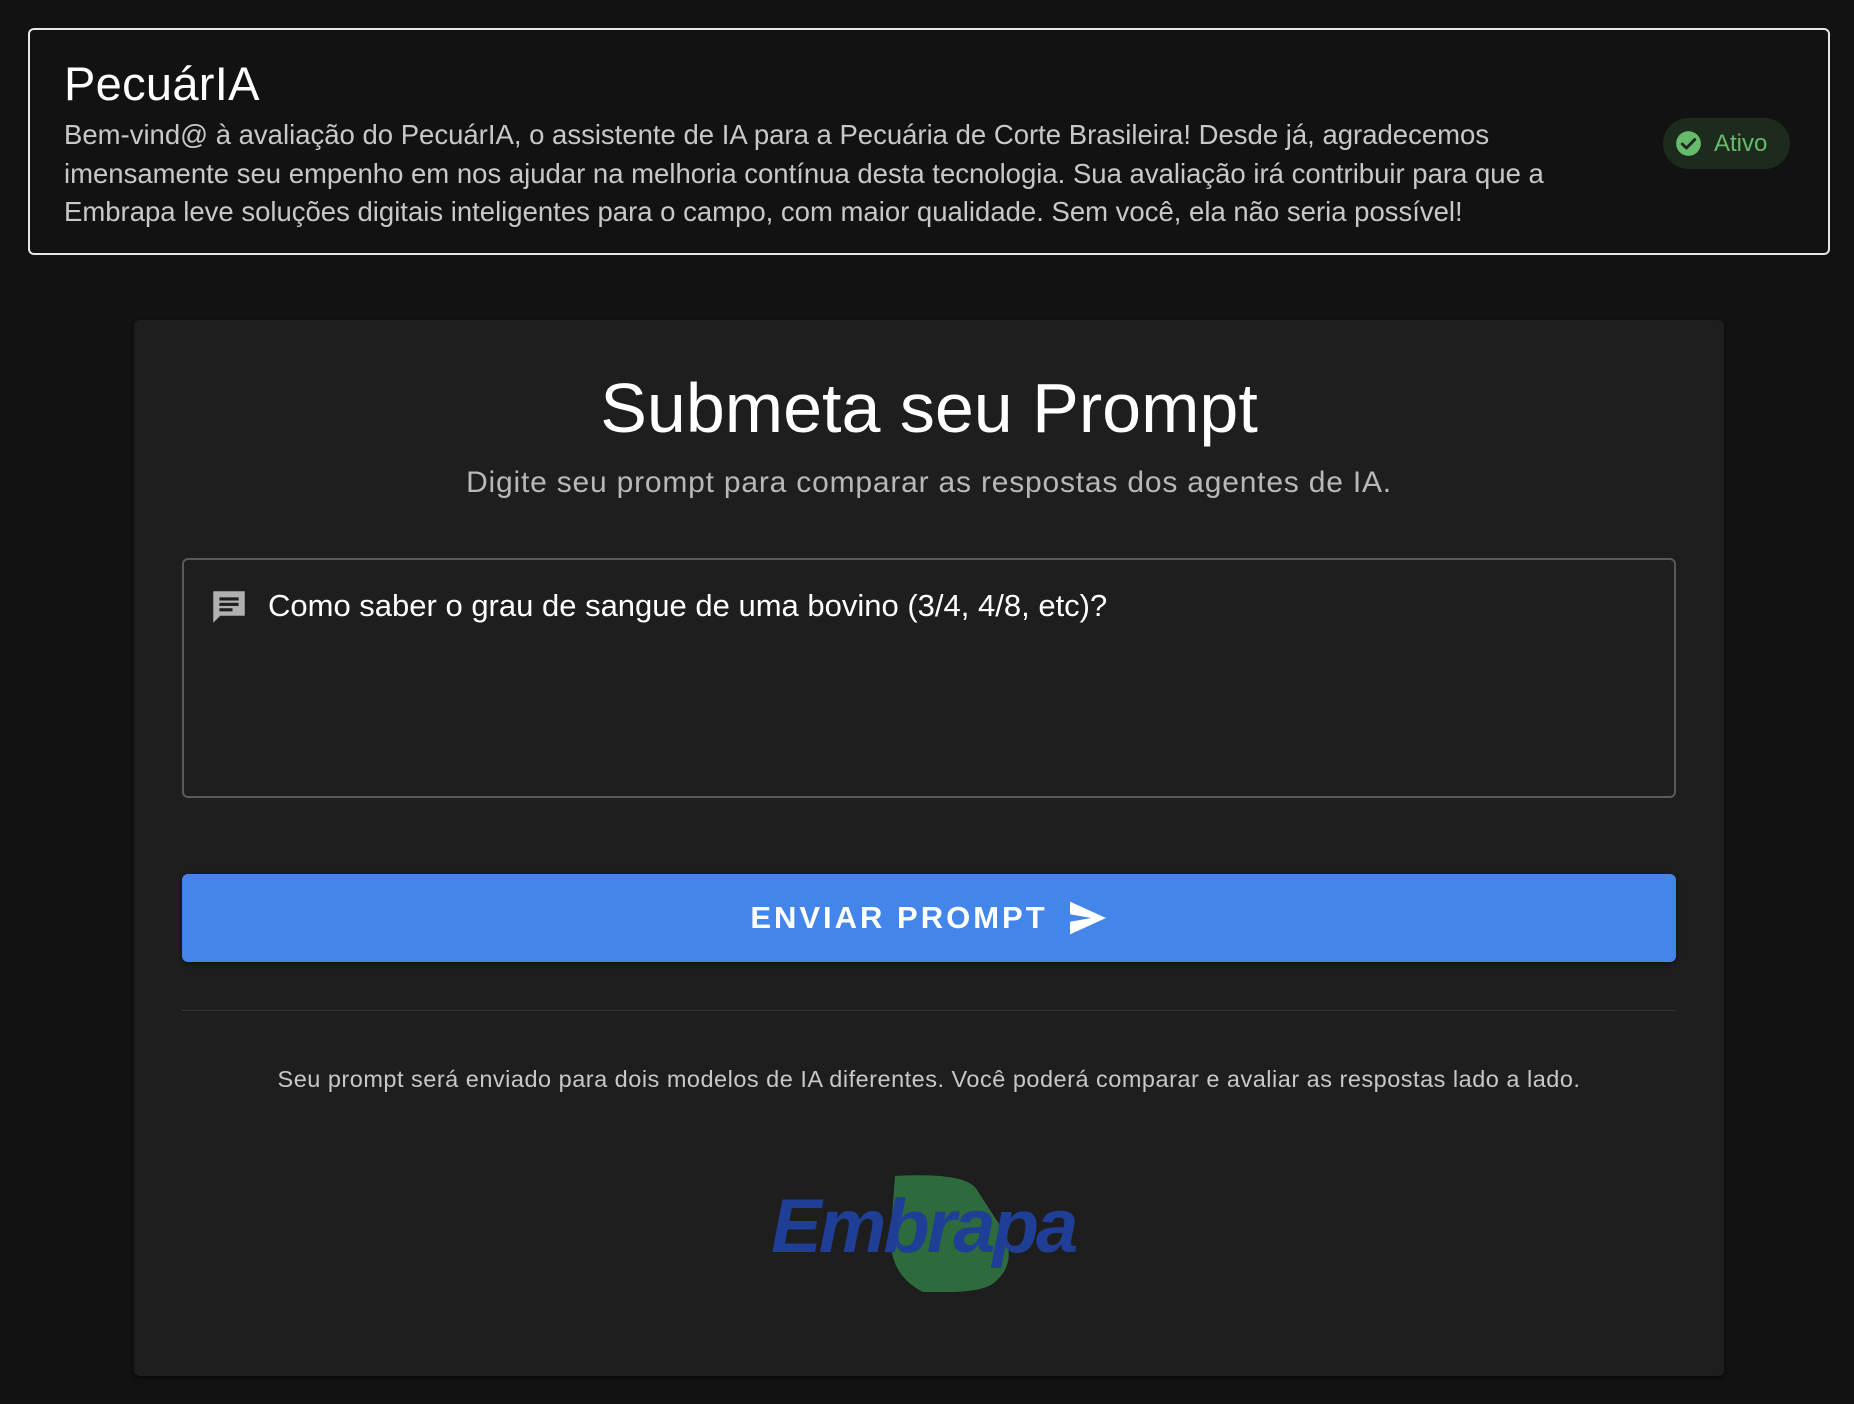 The image size is (1854, 1404). I want to click on app-title: PecuárIA, so click(162, 83).